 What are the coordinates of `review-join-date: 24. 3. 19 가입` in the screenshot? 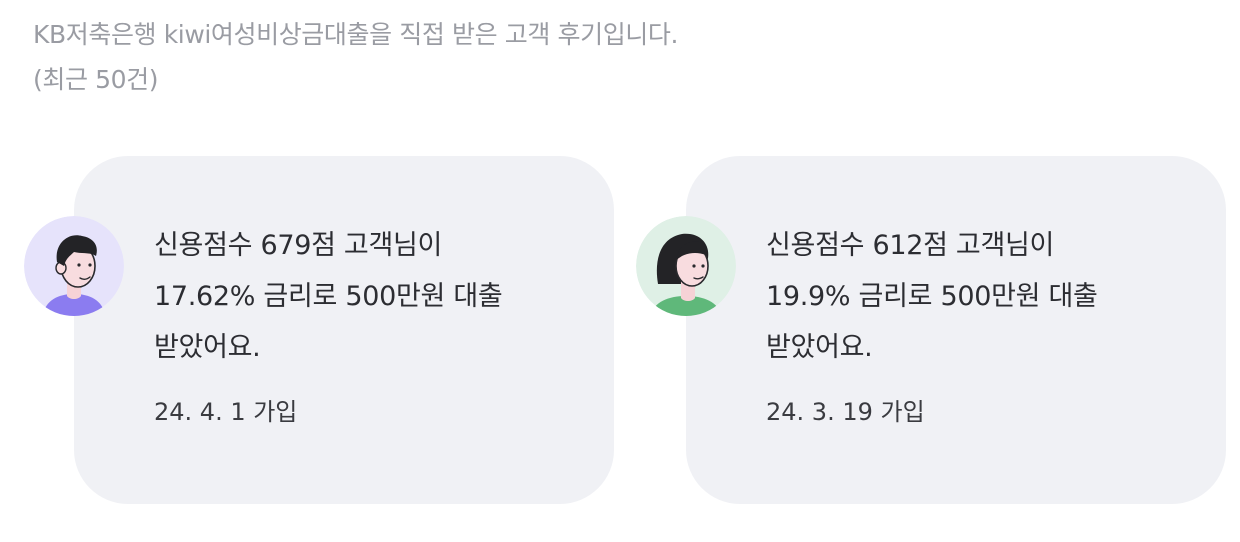 It's located at (845, 412).